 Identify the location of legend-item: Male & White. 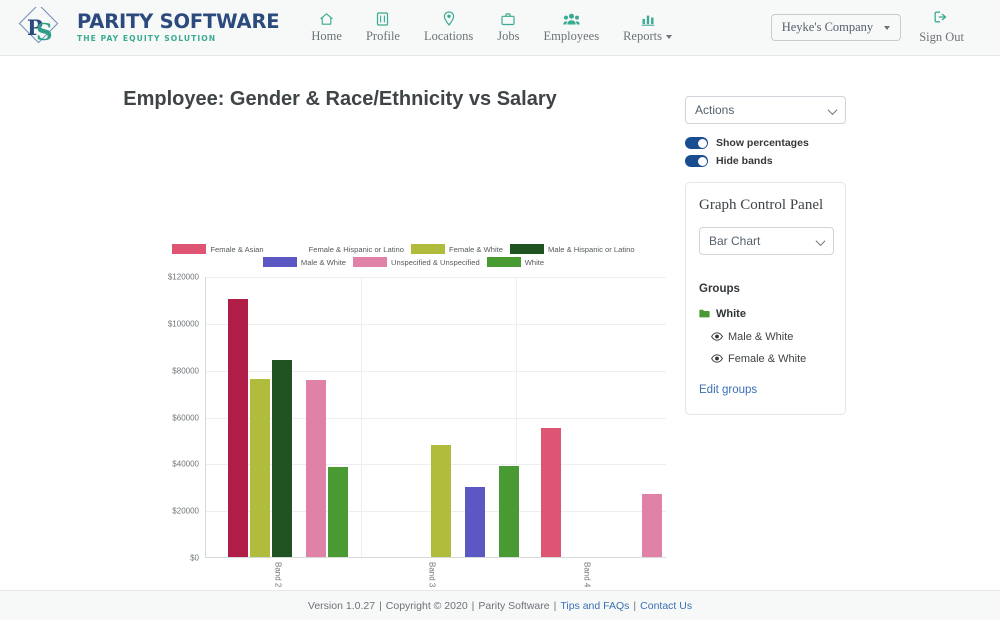
(304, 262).